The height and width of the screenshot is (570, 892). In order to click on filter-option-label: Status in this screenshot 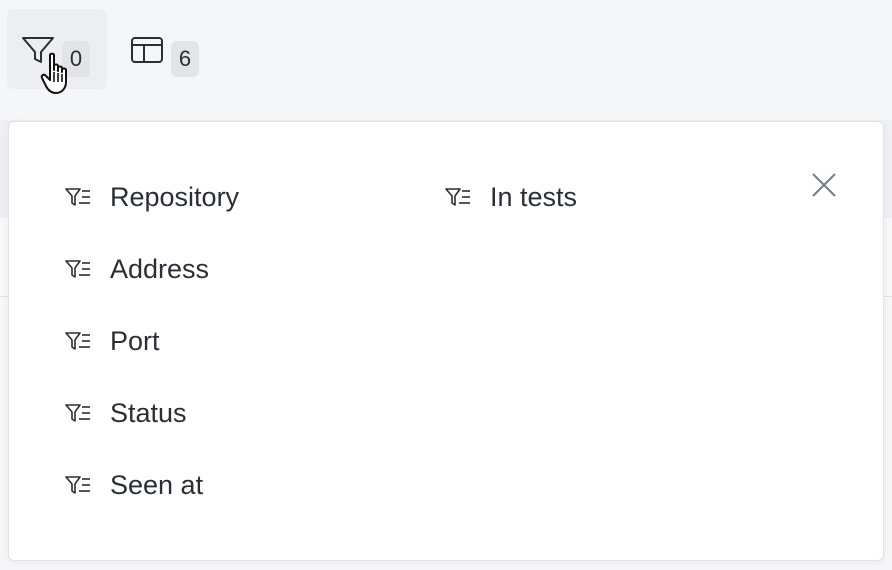, I will do `click(148, 412)`.